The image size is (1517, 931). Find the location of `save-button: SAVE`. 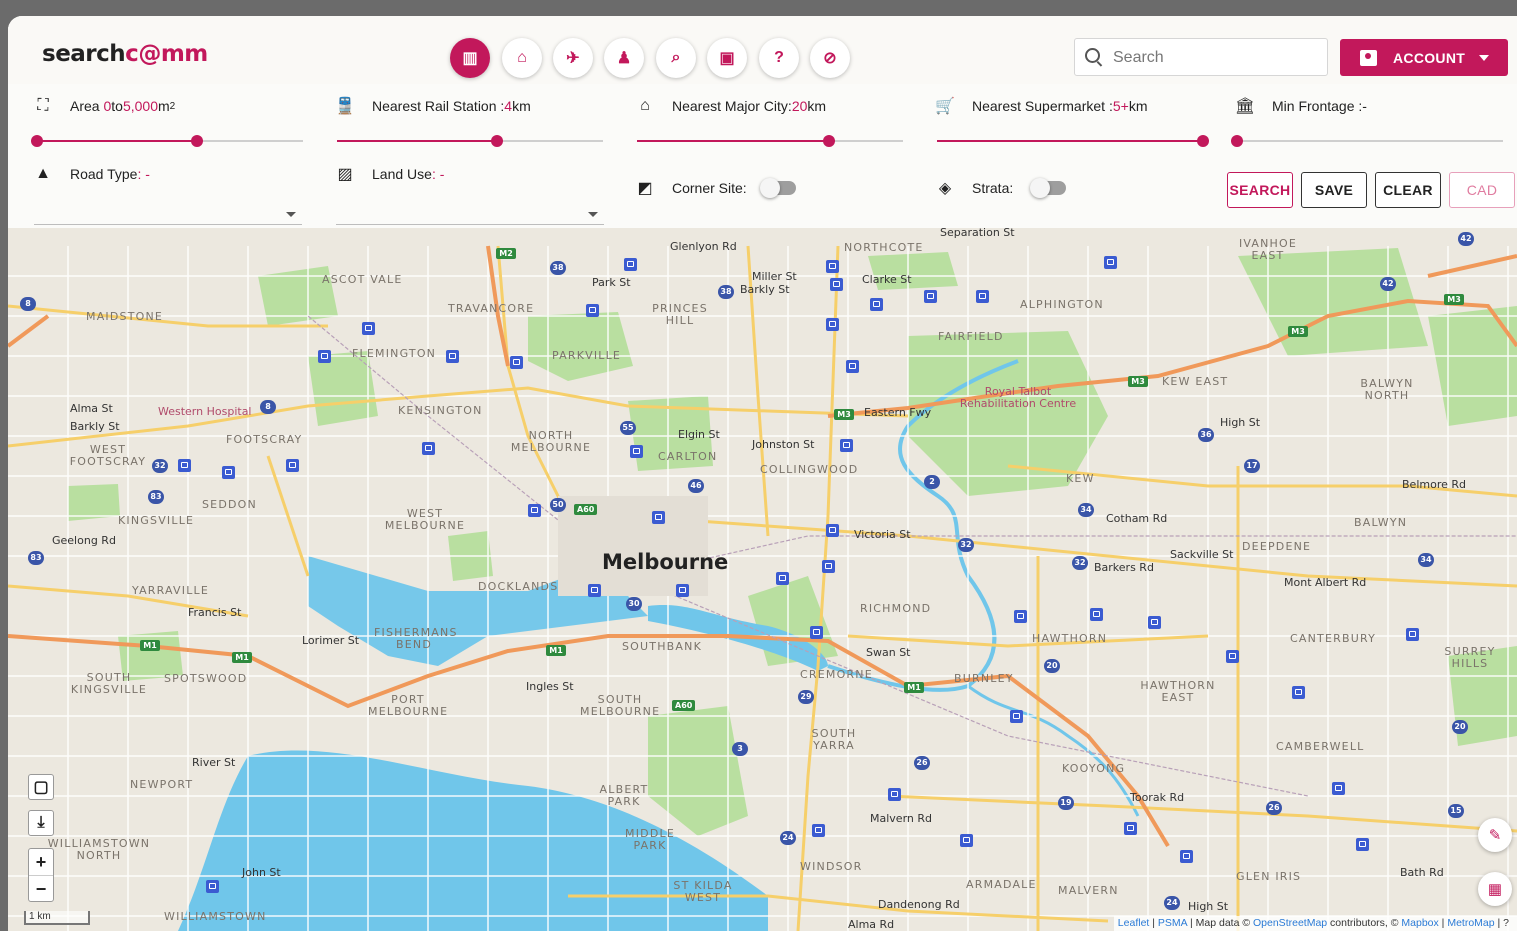

save-button: SAVE is located at coordinates (1334, 190).